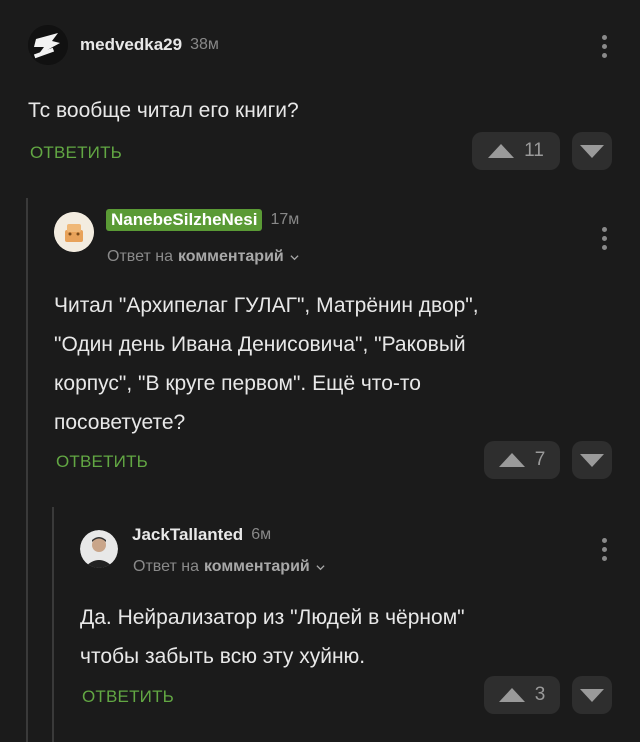  What do you see at coordinates (237, 383) in the screenshot?
I see `comment-text-line: корпус", "В круге первом". Ещё что-то` at bounding box center [237, 383].